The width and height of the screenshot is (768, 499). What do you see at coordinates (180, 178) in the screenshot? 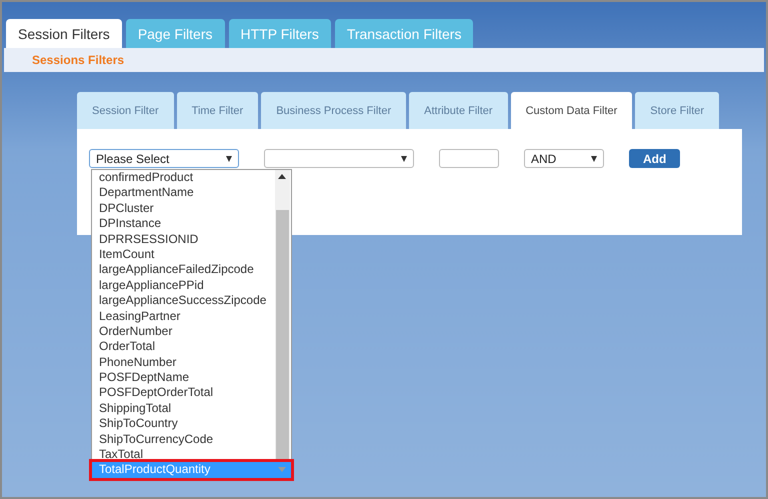
I see `dropdown-option: confirmedProduct` at bounding box center [180, 178].